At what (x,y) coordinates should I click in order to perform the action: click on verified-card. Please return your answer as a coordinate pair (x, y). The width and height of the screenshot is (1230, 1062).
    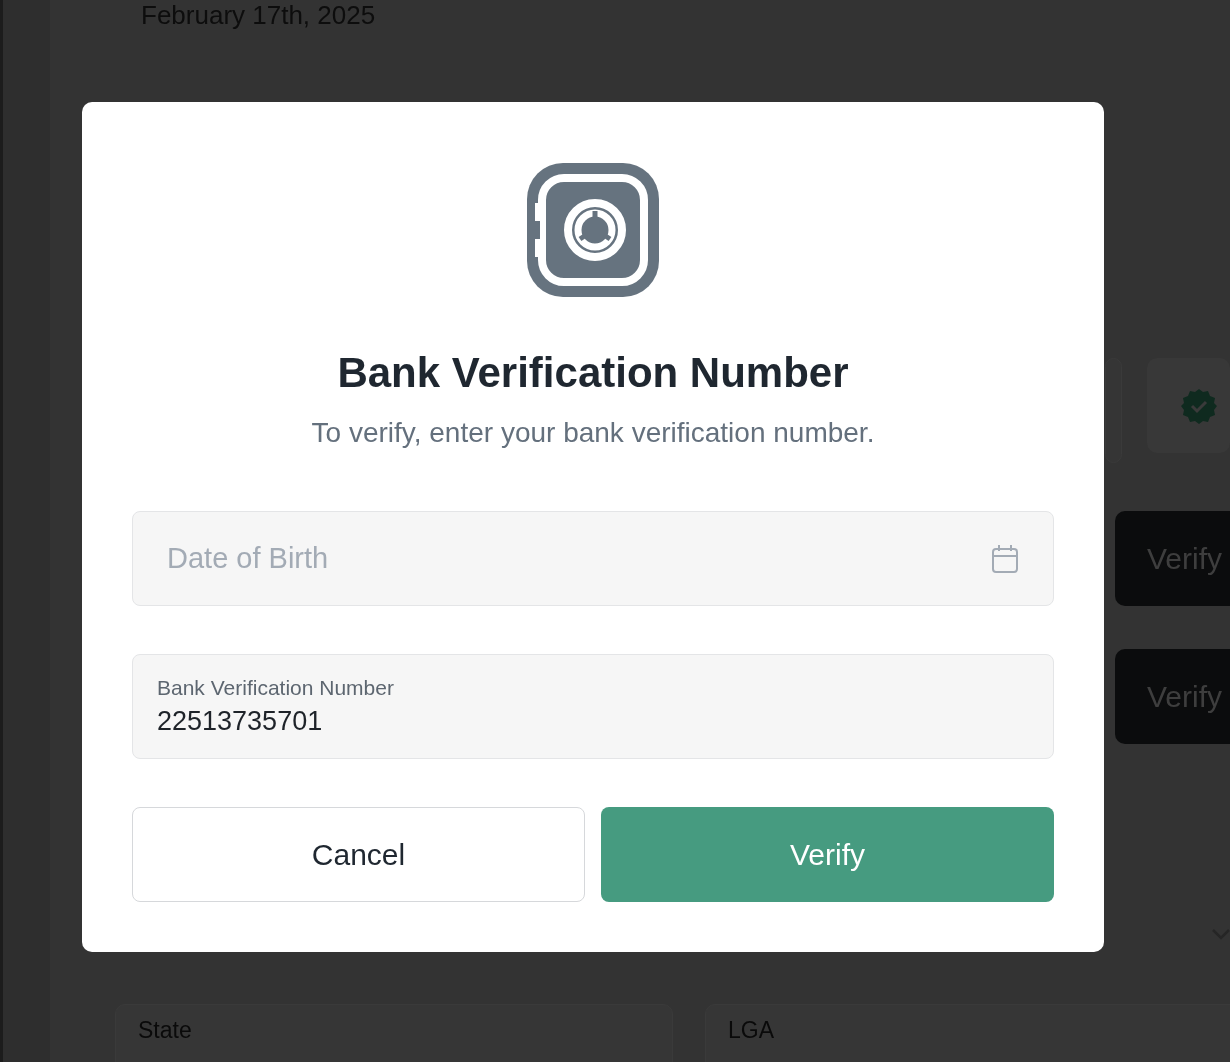
    Looking at the image, I should click on (1188, 405).